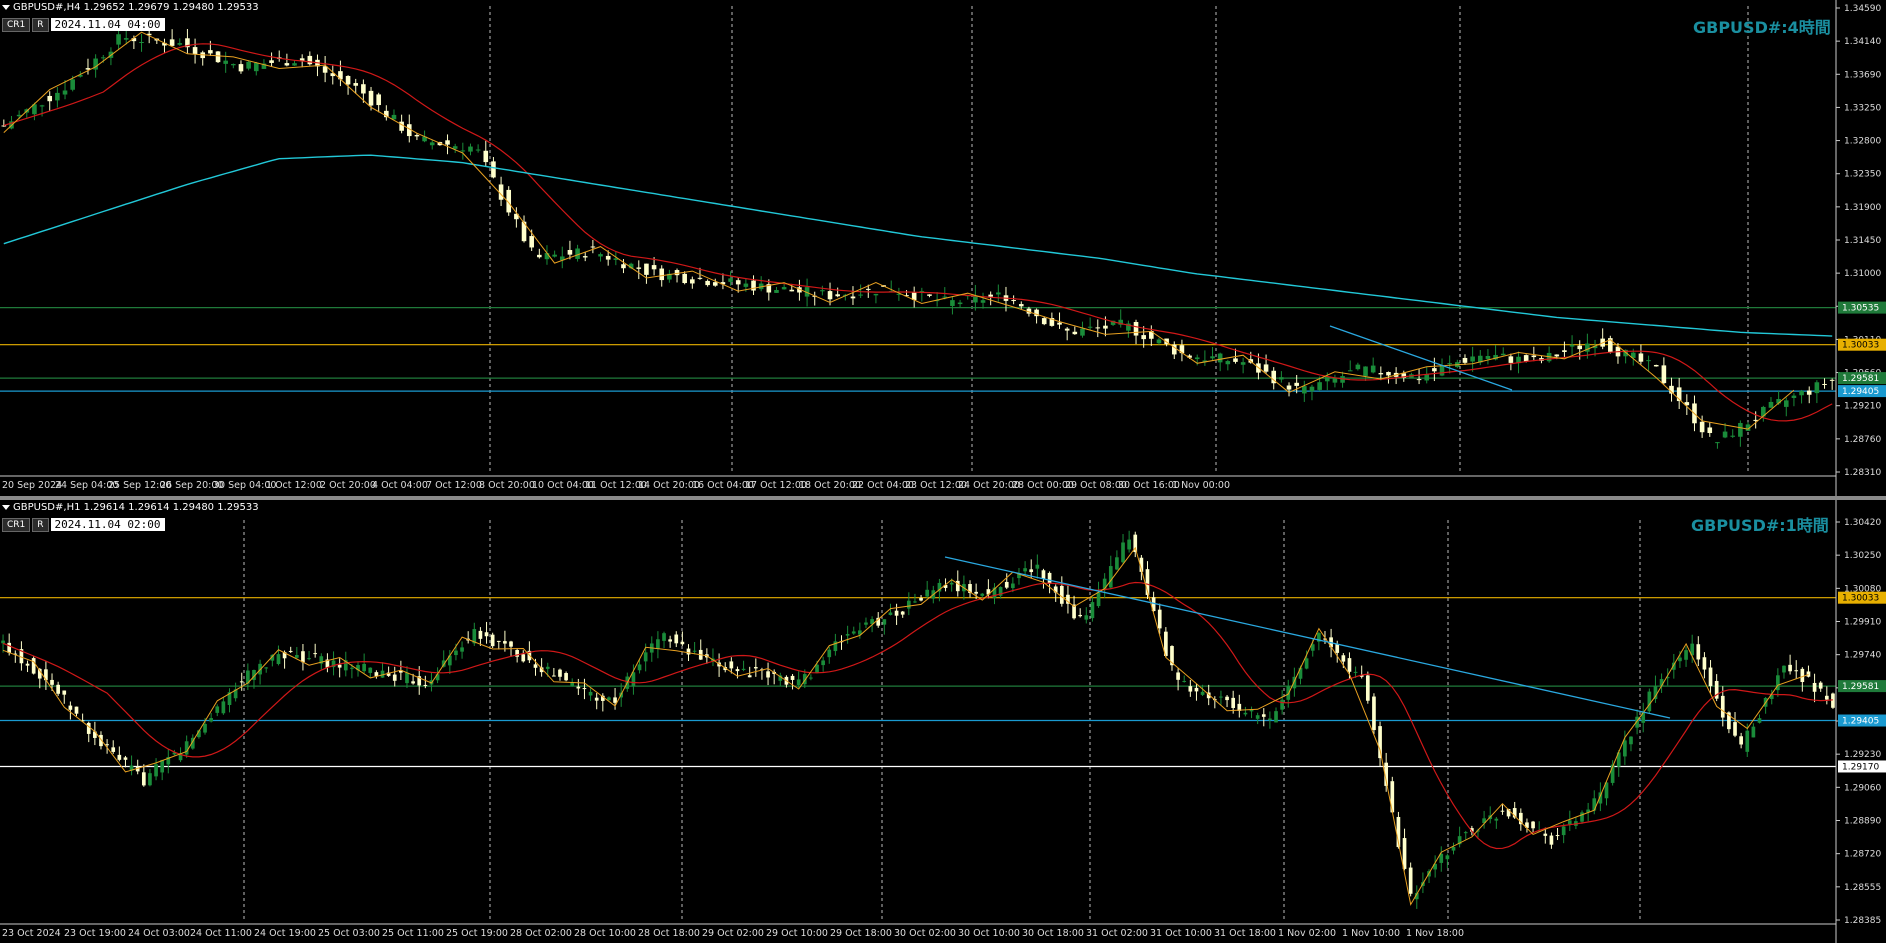 This screenshot has height=943, width=1886. What do you see at coordinates (1862, 788) in the screenshot?
I see `price-label: 1.29060` at bounding box center [1862, 788].